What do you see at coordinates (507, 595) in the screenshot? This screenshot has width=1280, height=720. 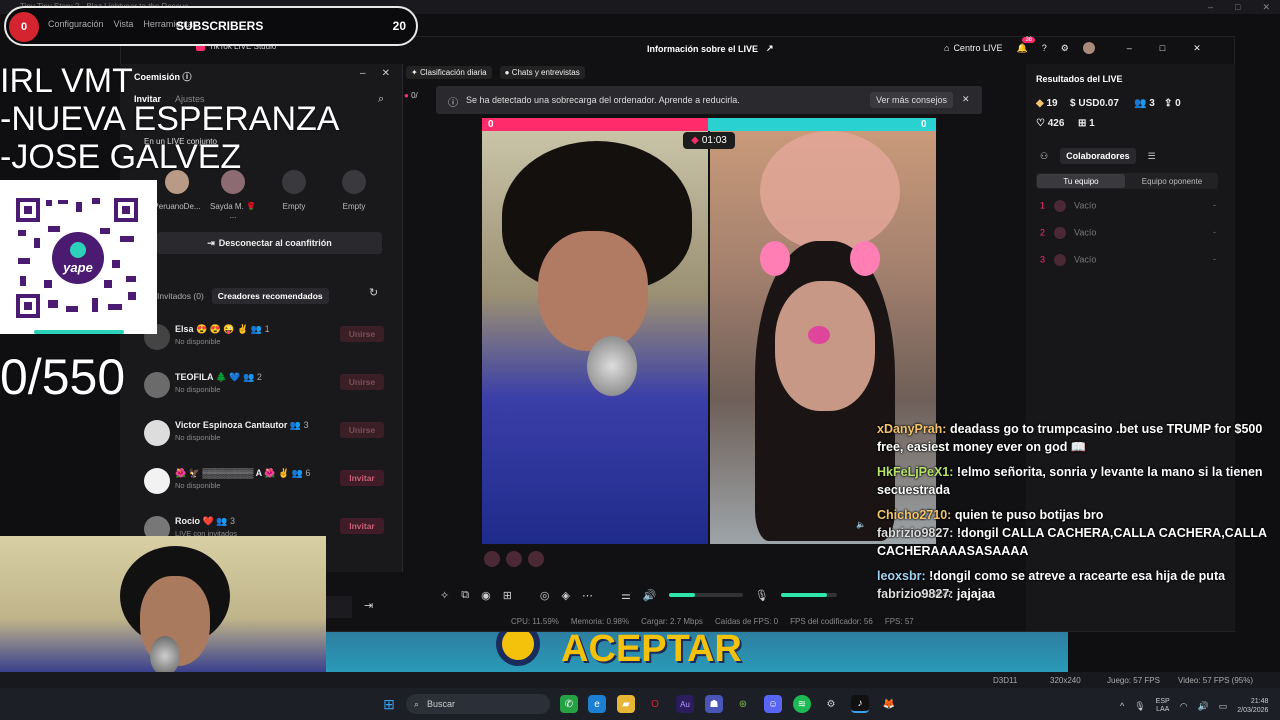 I see `add-source-icon: ⊞` at bounding box center [507, 595].